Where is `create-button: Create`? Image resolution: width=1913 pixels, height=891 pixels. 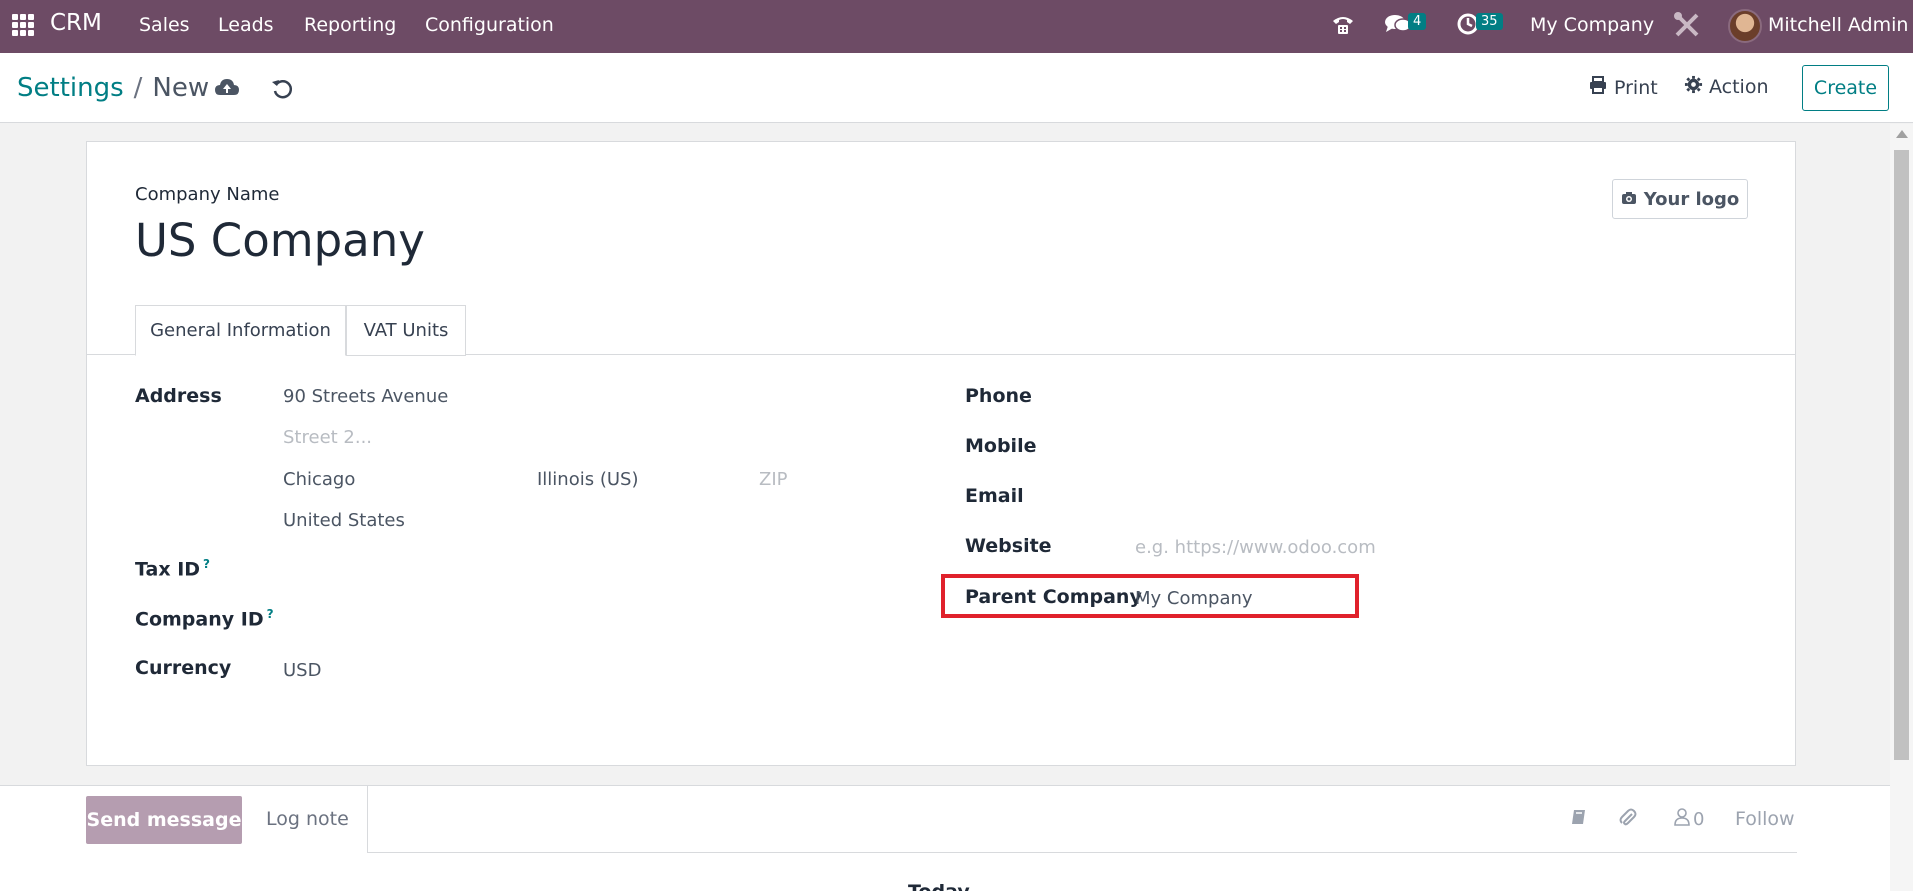 create-button: Create is located at coordinates (1845, 88).